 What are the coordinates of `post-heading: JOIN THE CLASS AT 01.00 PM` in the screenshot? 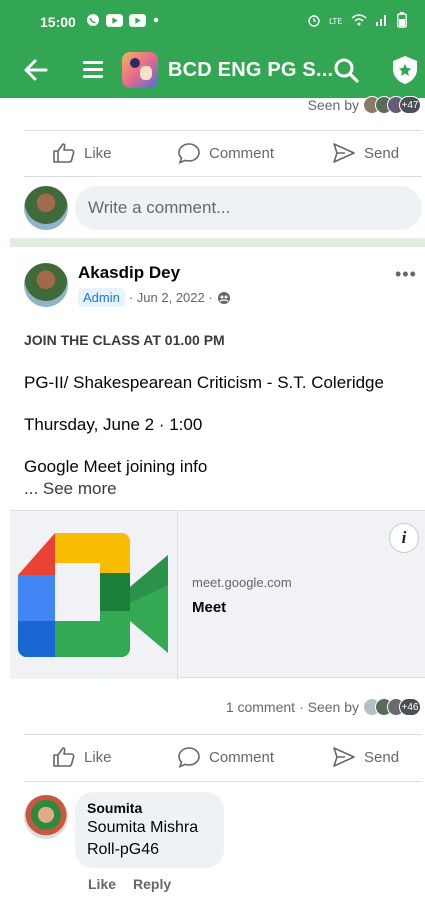 It's located at (124, 340).